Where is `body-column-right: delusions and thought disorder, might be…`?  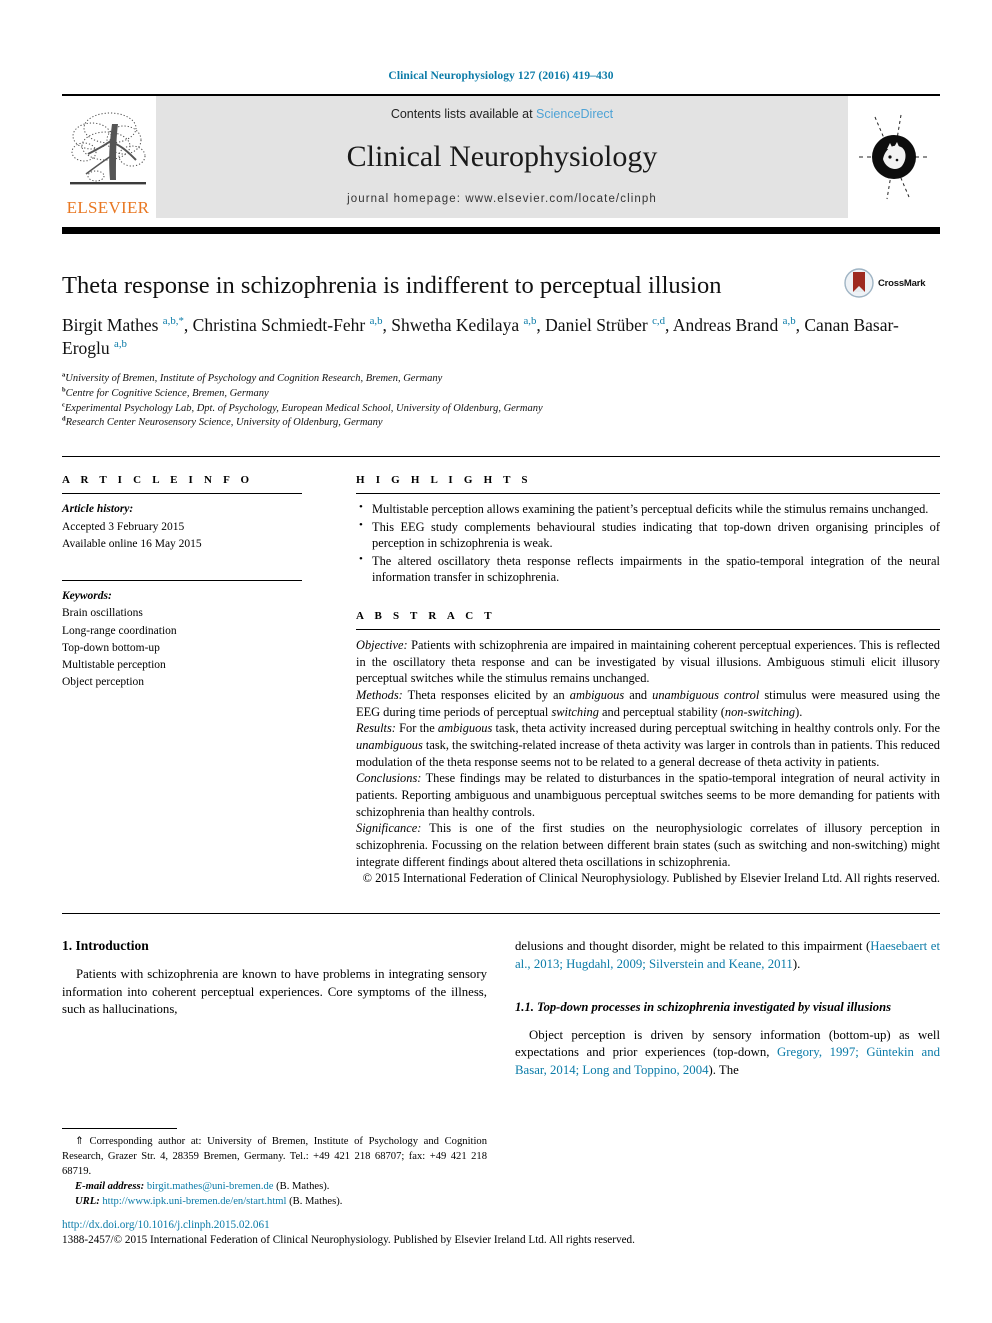
body-column-right: delusions and thought disorder, might be… is located at coordinates (727, 1009).